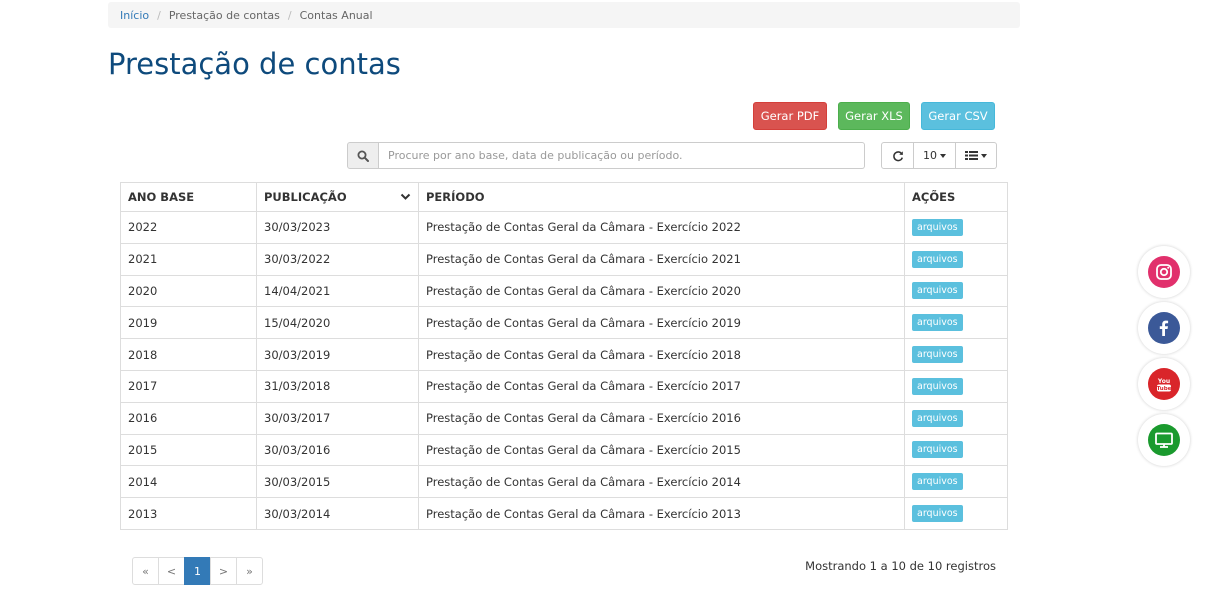 This screenshot has width=1209, height=607. Describe the element at coordinates (249, 571) in the screenshot. I see `last-page-button: »` at that location.